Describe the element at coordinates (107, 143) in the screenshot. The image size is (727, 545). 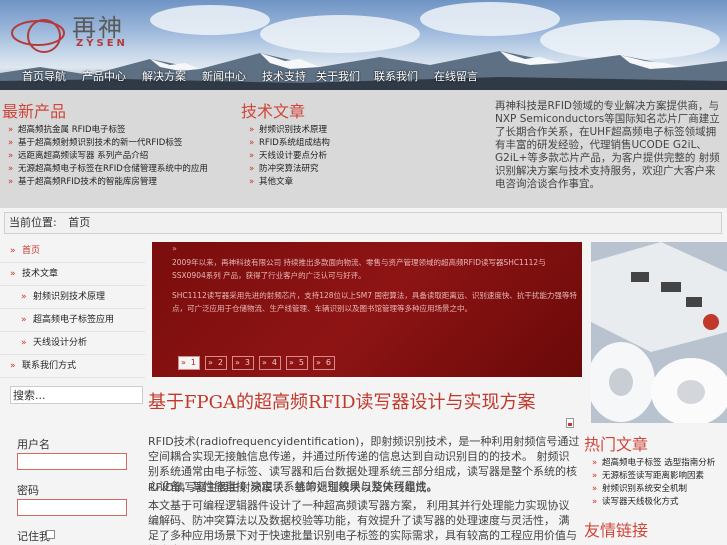
I see `list-item: 基于超高频射频识别技术的新一代RFID标签` at that location.